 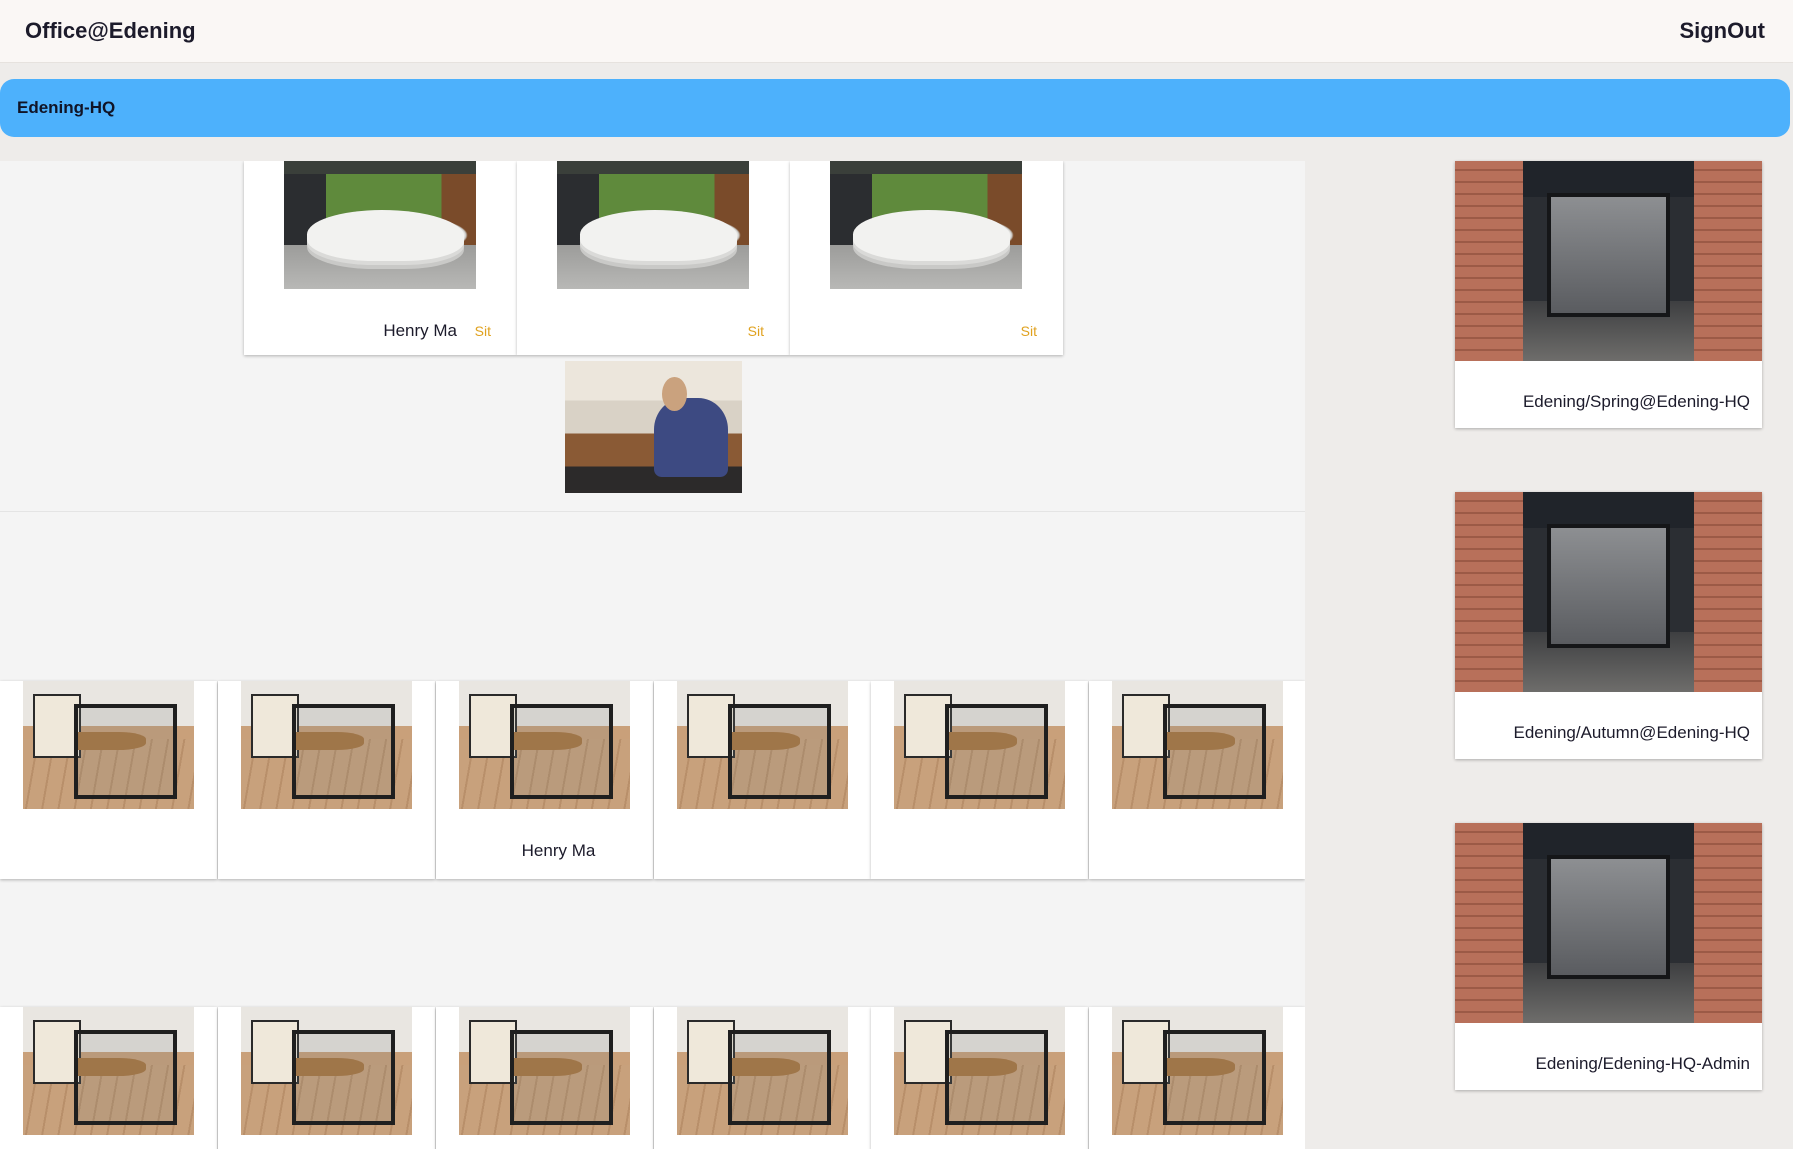 I want to click on room-card-partial, so click(x=1608, y=1137).